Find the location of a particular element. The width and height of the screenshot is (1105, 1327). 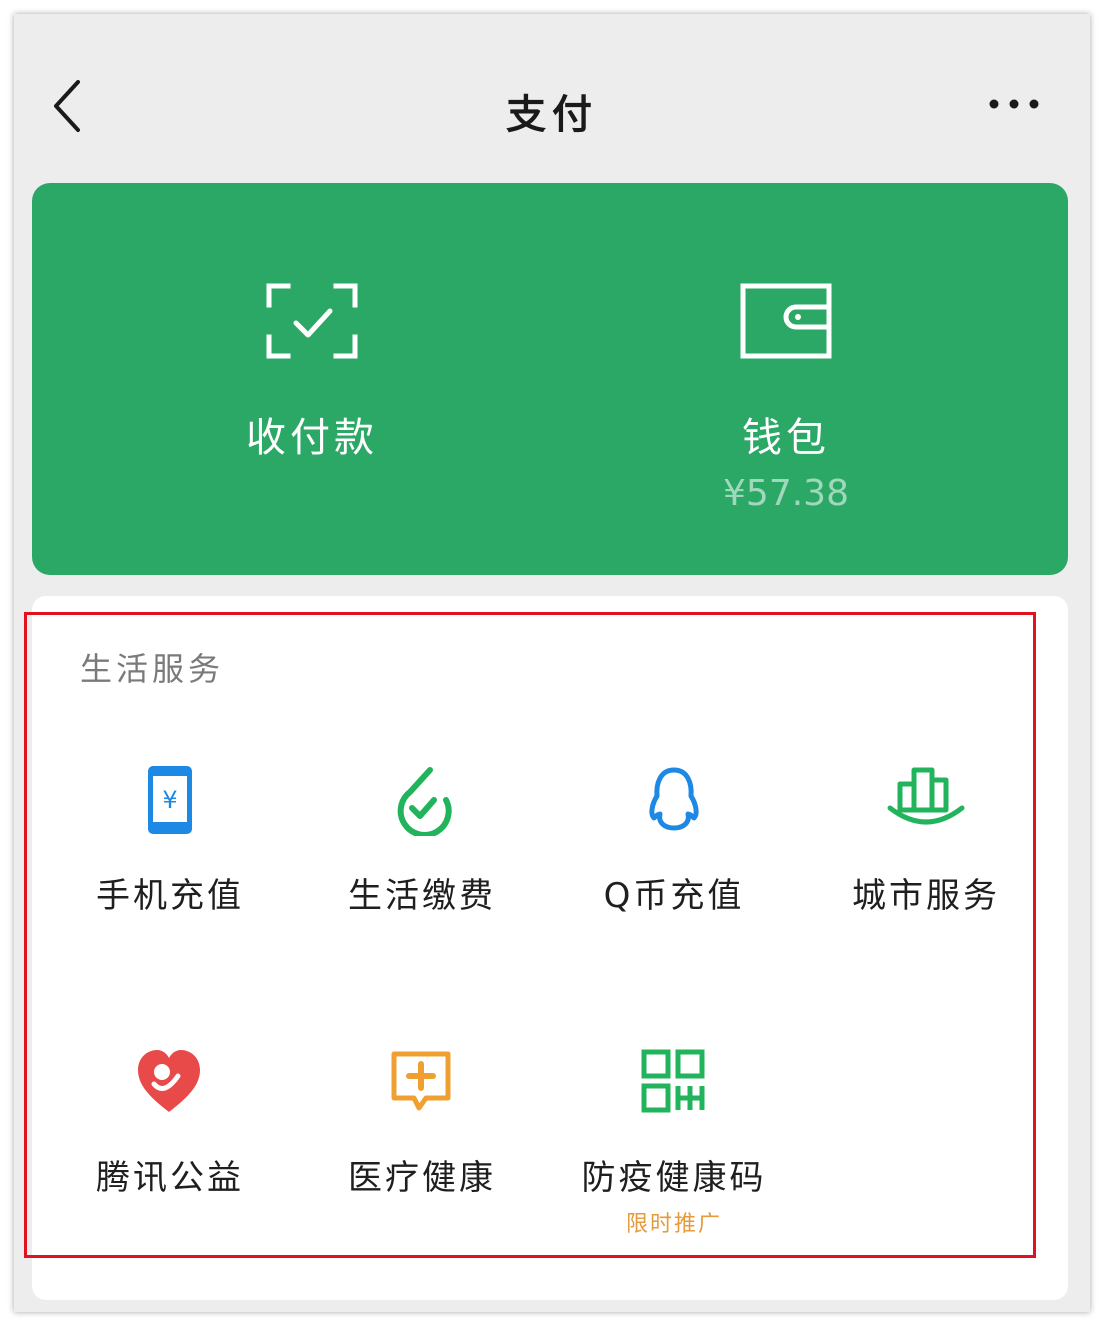

service-health-code: 防疫健康码 限时推广 is located at coordinates (674, 1146).